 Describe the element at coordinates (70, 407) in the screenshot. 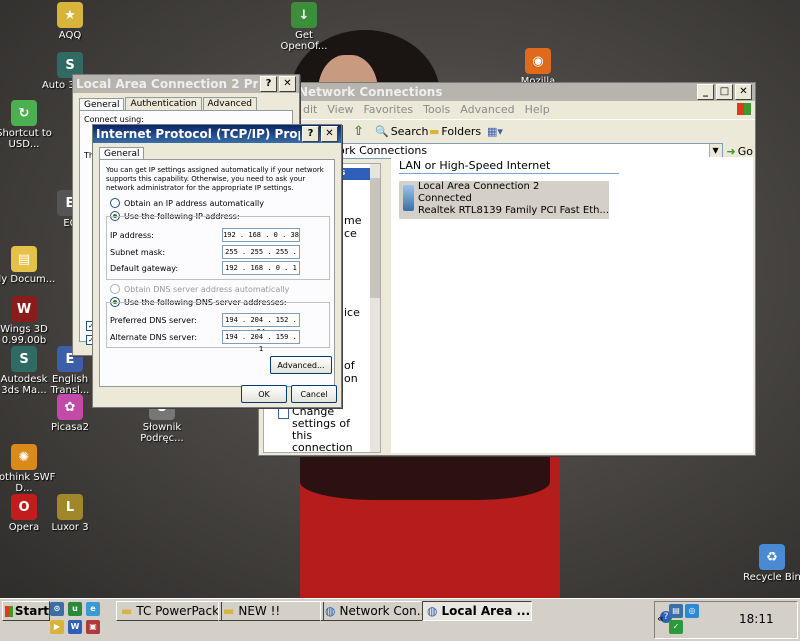

I see `picasa-icon: ✿` at that location.